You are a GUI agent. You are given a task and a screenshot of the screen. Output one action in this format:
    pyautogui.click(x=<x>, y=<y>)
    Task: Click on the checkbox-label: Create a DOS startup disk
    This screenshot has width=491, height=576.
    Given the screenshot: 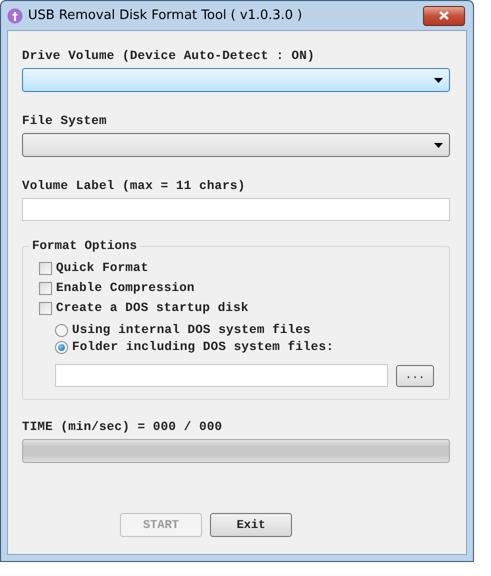 What is the action you would take?
    pyautogui.click(x=152, y=308)
    